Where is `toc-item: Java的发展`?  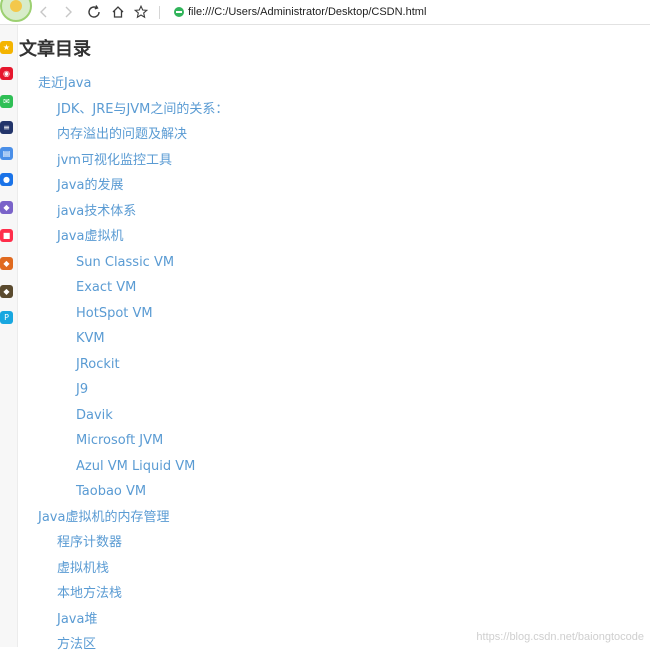 toc-item: Java的发展 is located at coordinates (123, 186).